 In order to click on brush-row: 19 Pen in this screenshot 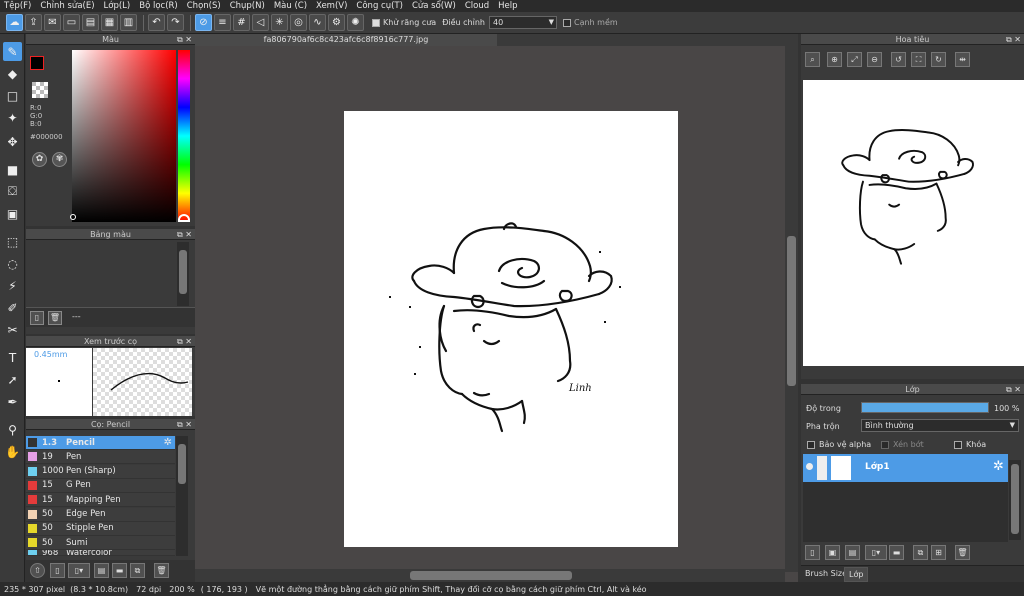, I will do `click(100, 457)`.